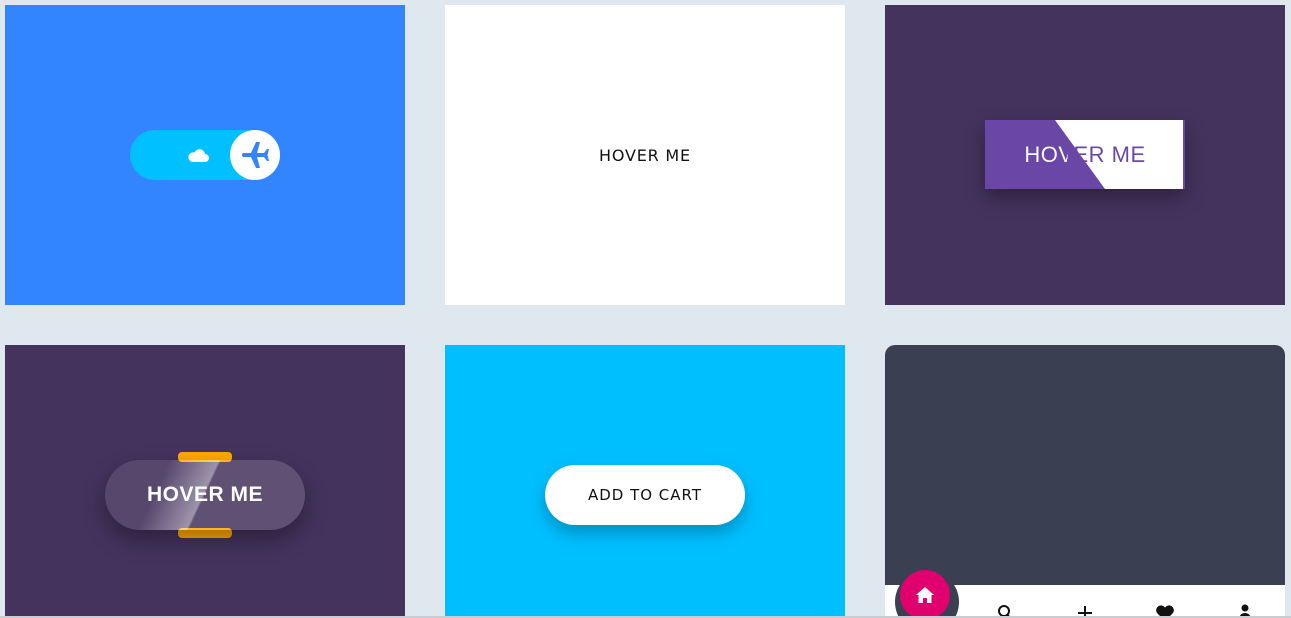 The image size is (1291, 618). Describe the element at coordinates (198, 155) in the screenshot. I see `cloud-icon` at that location.